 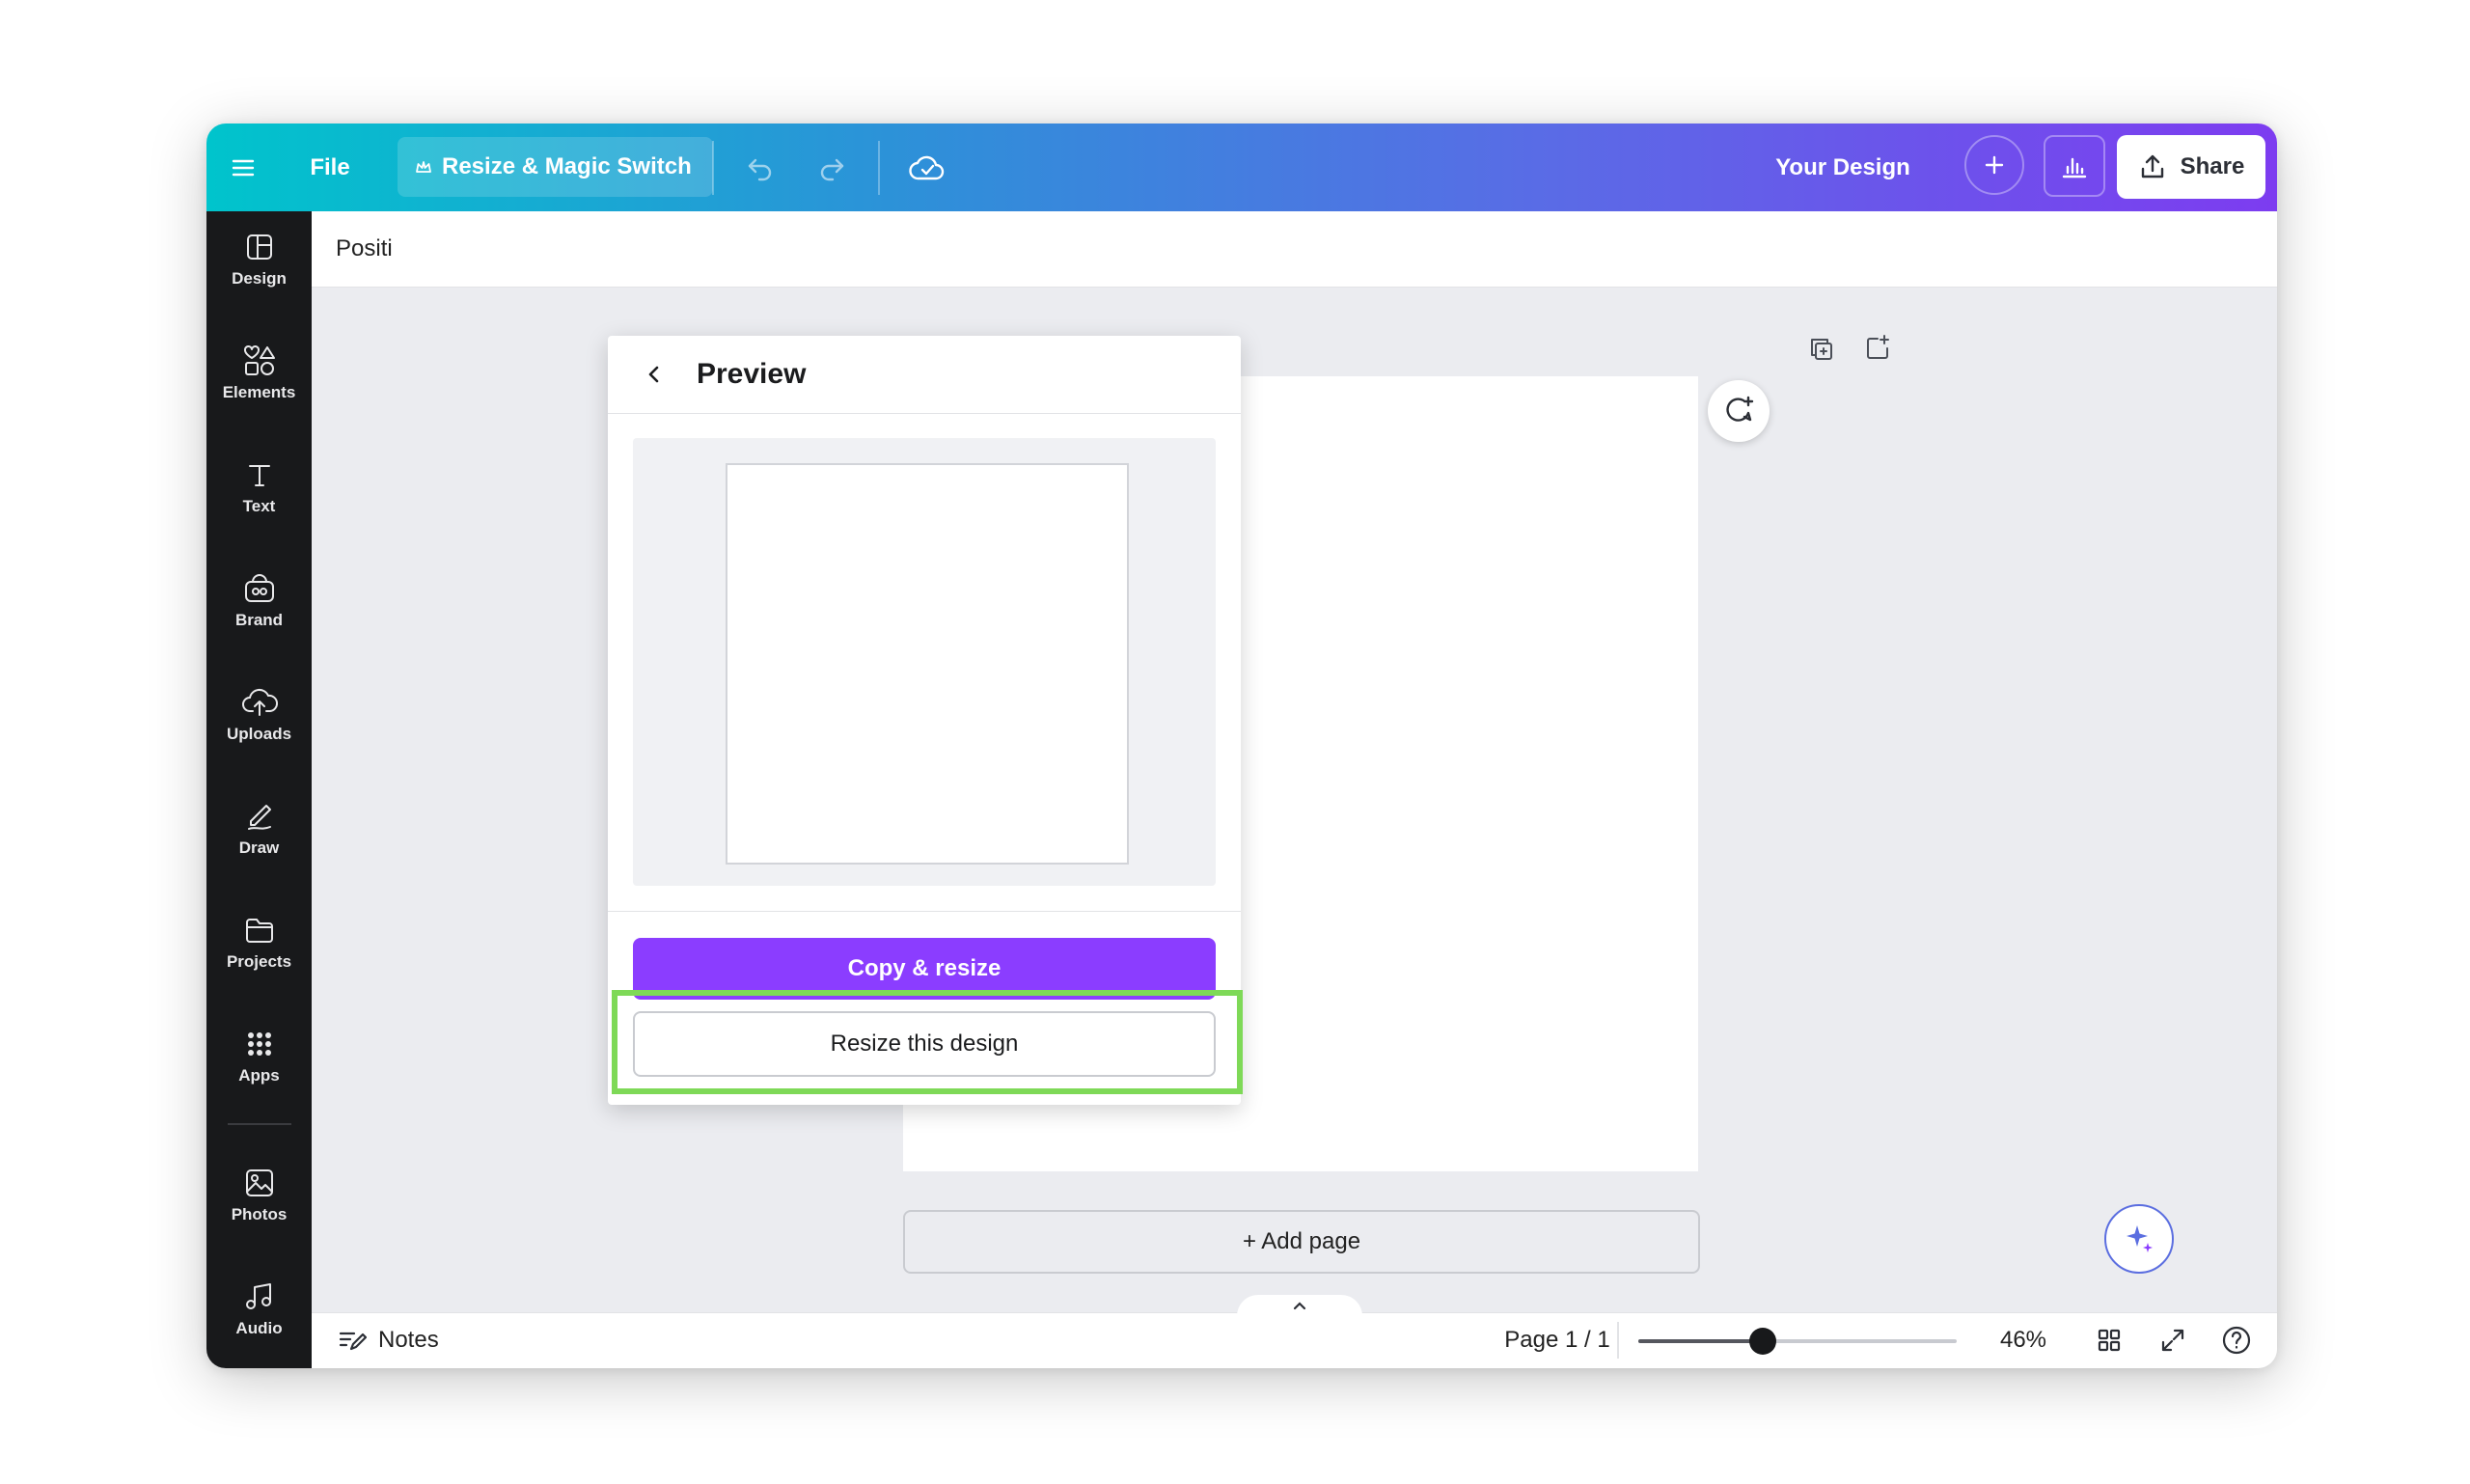 I want to click on zoom-slider, so click(x=1797, y=1341).